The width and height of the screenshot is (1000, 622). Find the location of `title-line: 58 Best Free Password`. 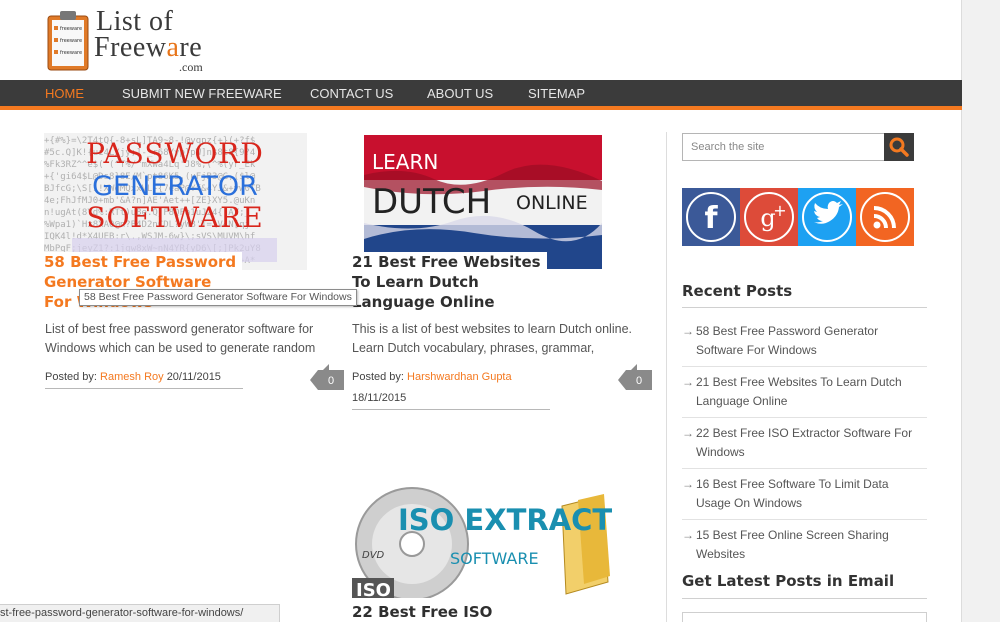

title-line: 58 Best Free Password is located at coordinates (140, 262).